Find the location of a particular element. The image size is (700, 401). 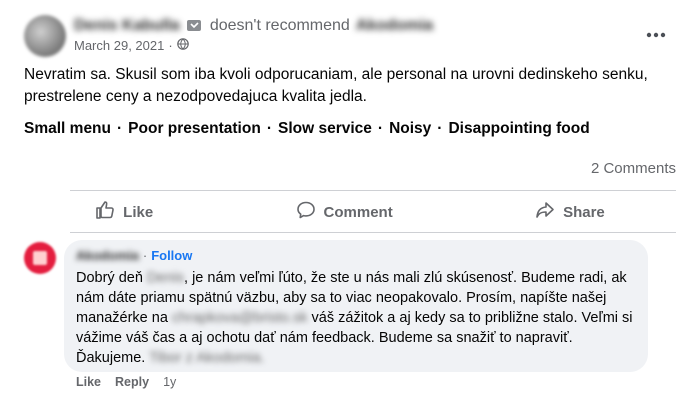

tag-poor-presentation: Poor presentation is located at coordinates (194, 128).